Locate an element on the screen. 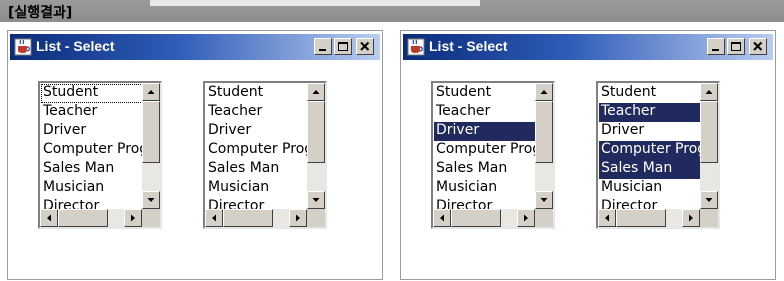  header-tab-strip is located at coordinates (315, 3).